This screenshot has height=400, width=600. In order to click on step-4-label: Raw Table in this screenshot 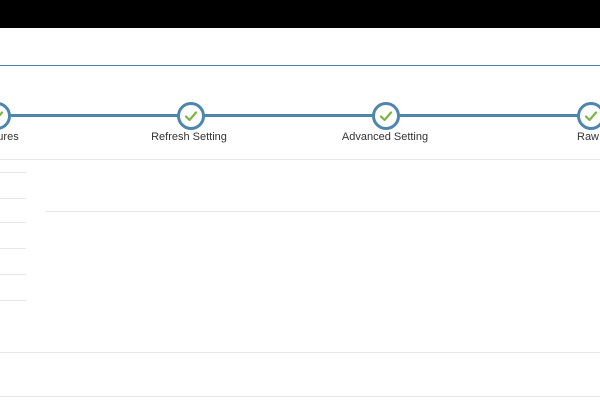, I will do `click(588, 137)`.